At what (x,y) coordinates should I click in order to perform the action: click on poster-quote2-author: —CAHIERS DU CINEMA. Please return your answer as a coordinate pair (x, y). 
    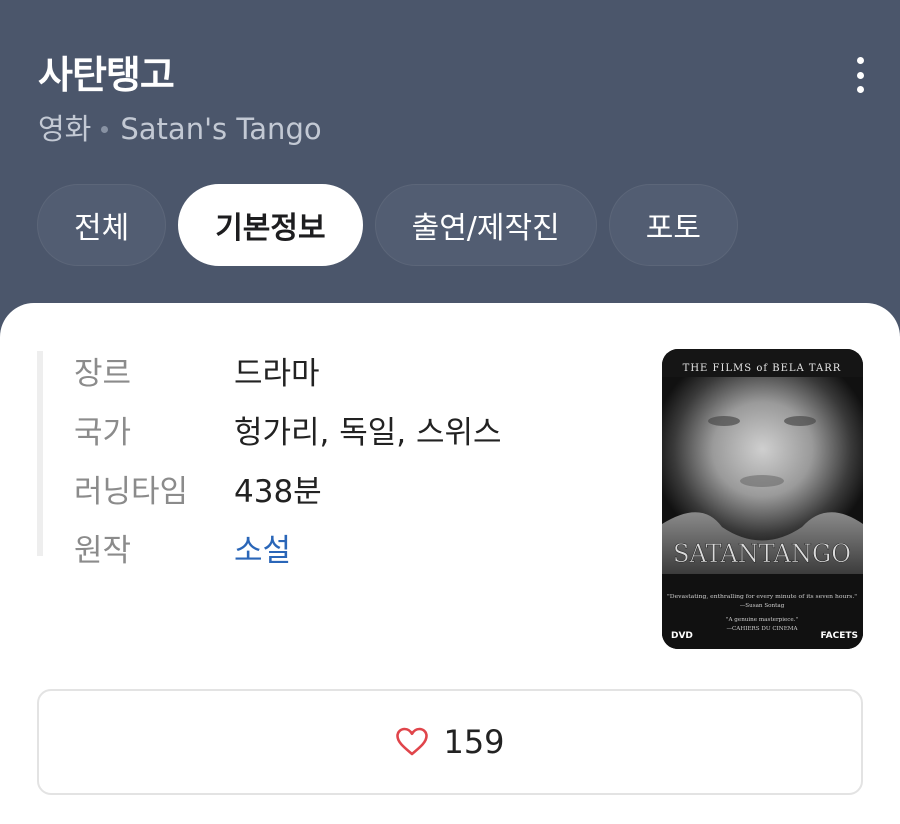
    Looking at the image, I should click on (762, 629).